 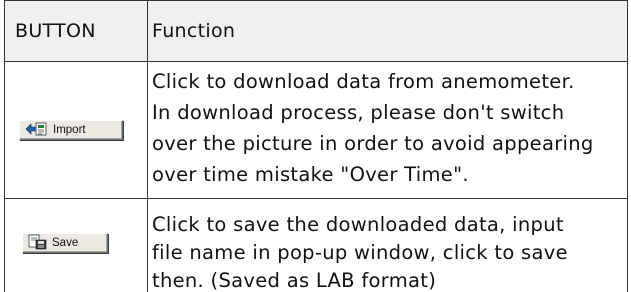 I want to click on import-icon, so click(x=37, y=130).